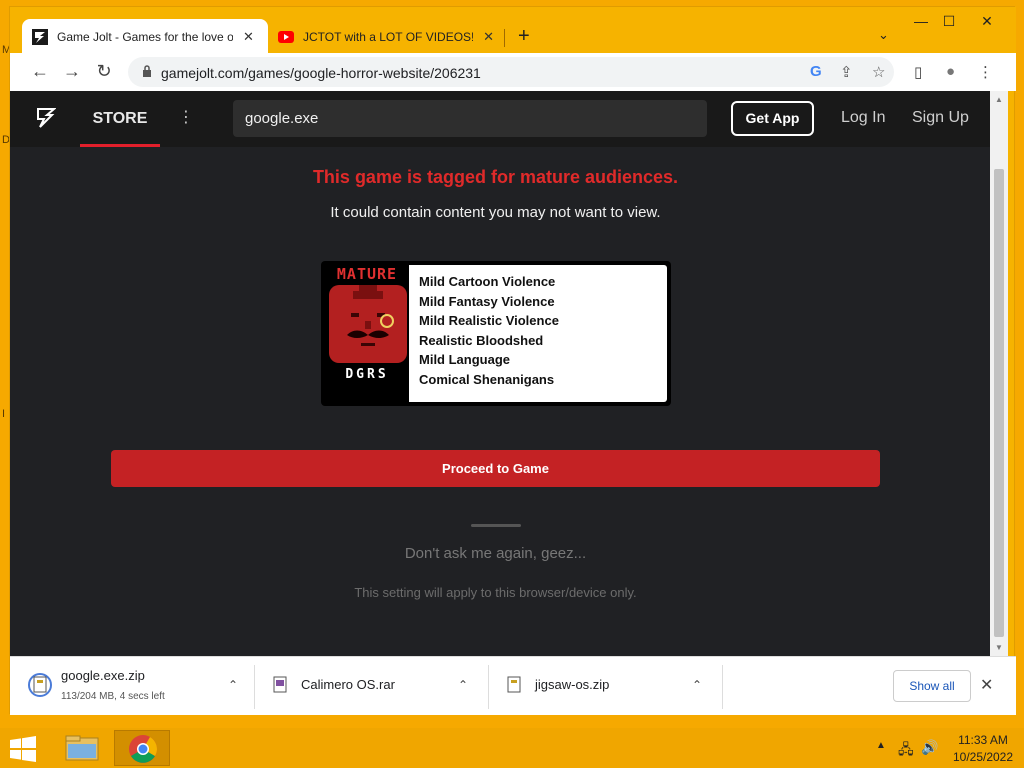 Image resolution: width=1024 pixels, height=768 pixels. I want to click on youtube-icon, so click(286, 37).